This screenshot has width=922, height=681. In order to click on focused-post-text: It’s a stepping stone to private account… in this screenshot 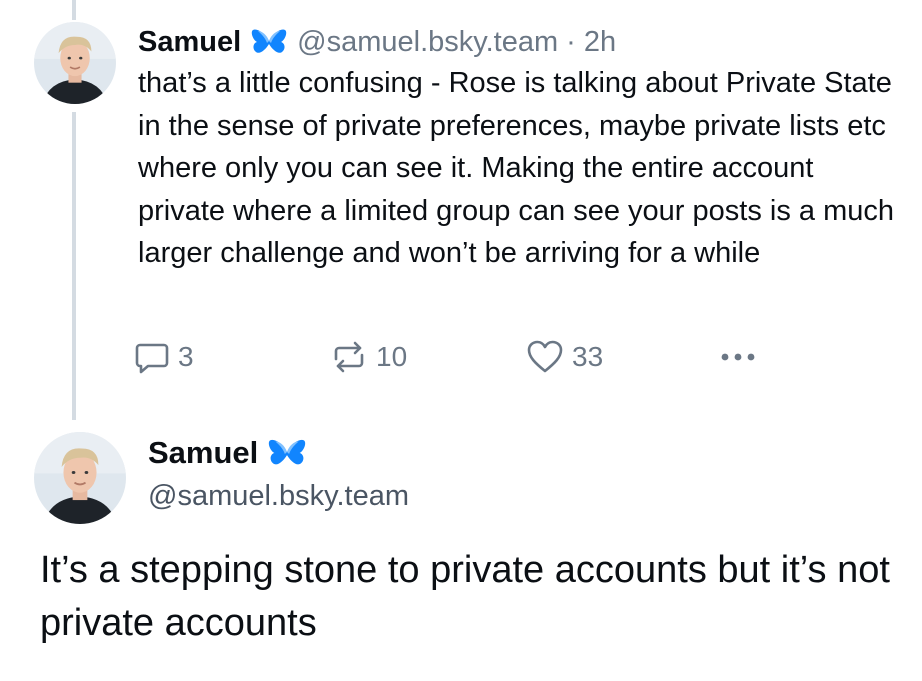, I will do `click(465, 596)`.